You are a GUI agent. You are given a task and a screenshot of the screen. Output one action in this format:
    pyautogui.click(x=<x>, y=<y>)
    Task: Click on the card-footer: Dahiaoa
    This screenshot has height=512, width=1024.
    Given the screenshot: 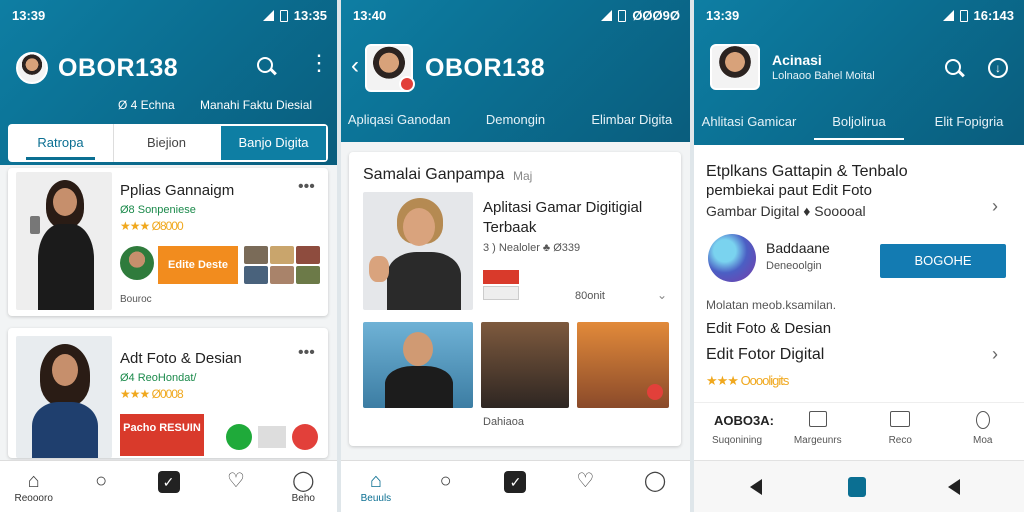 What is the action you would take?
    pyautogui.click(x=503, y=422)
    